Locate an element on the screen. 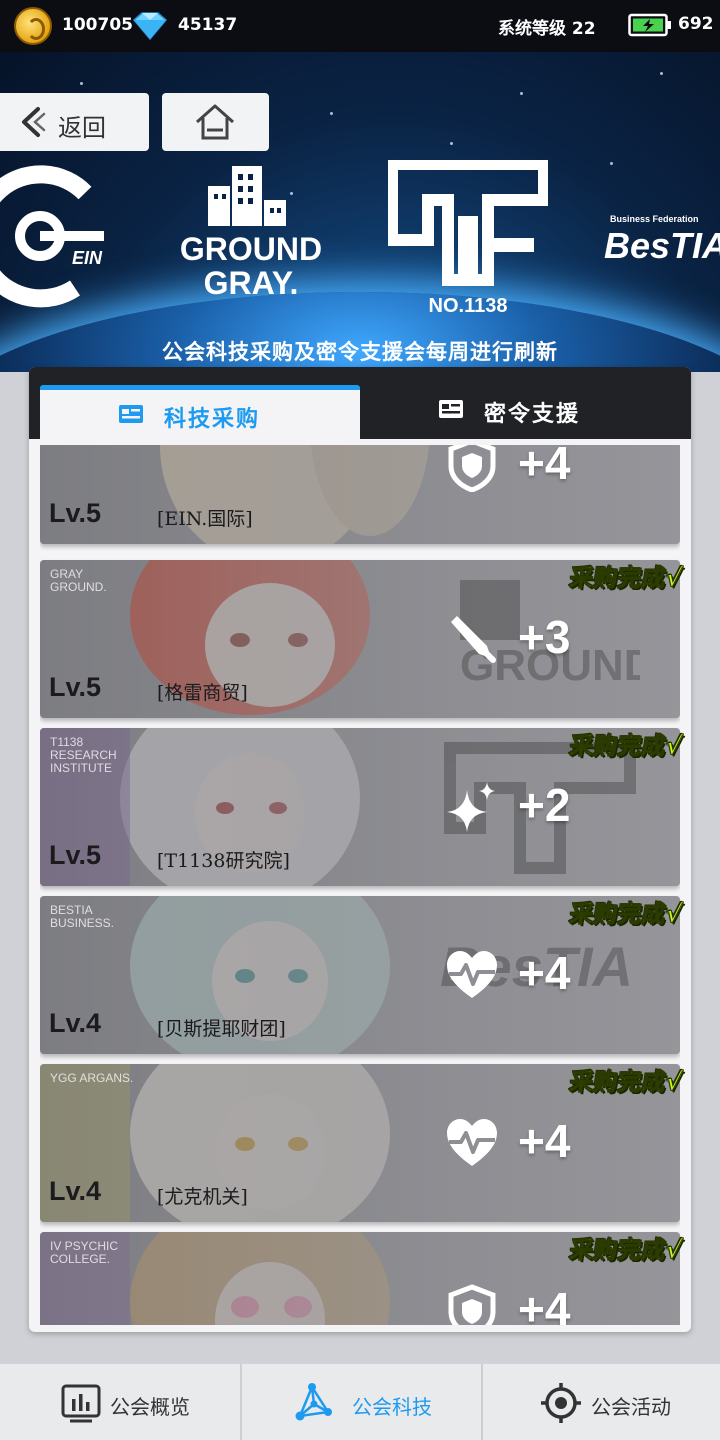  nav-label: 公会科技 is located at coordinates (392, 1407).